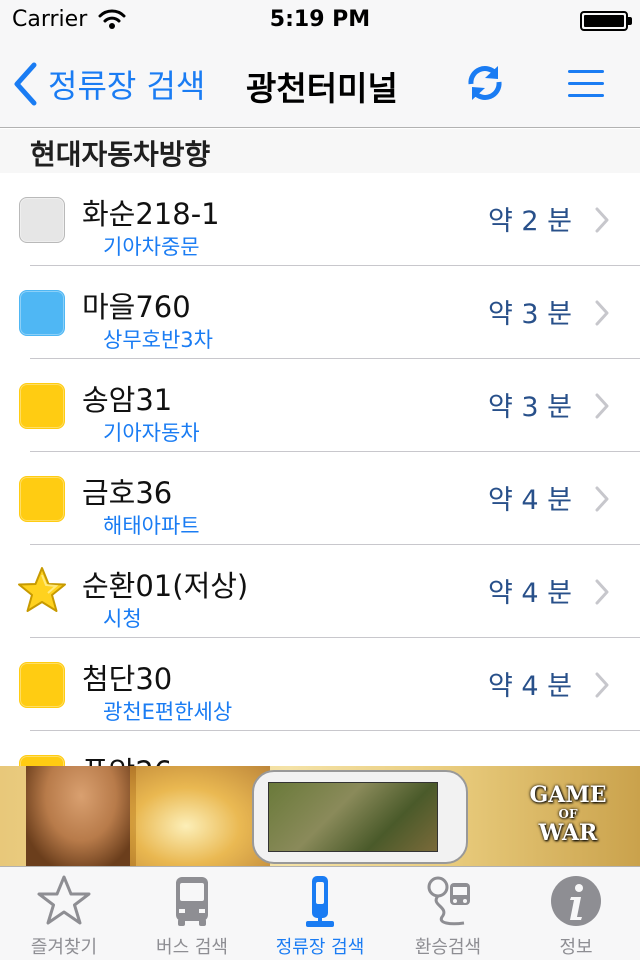  Describe the element at coordinates (151, 214) in the screenshot. I see `route-name: 화순218-1` at that location.